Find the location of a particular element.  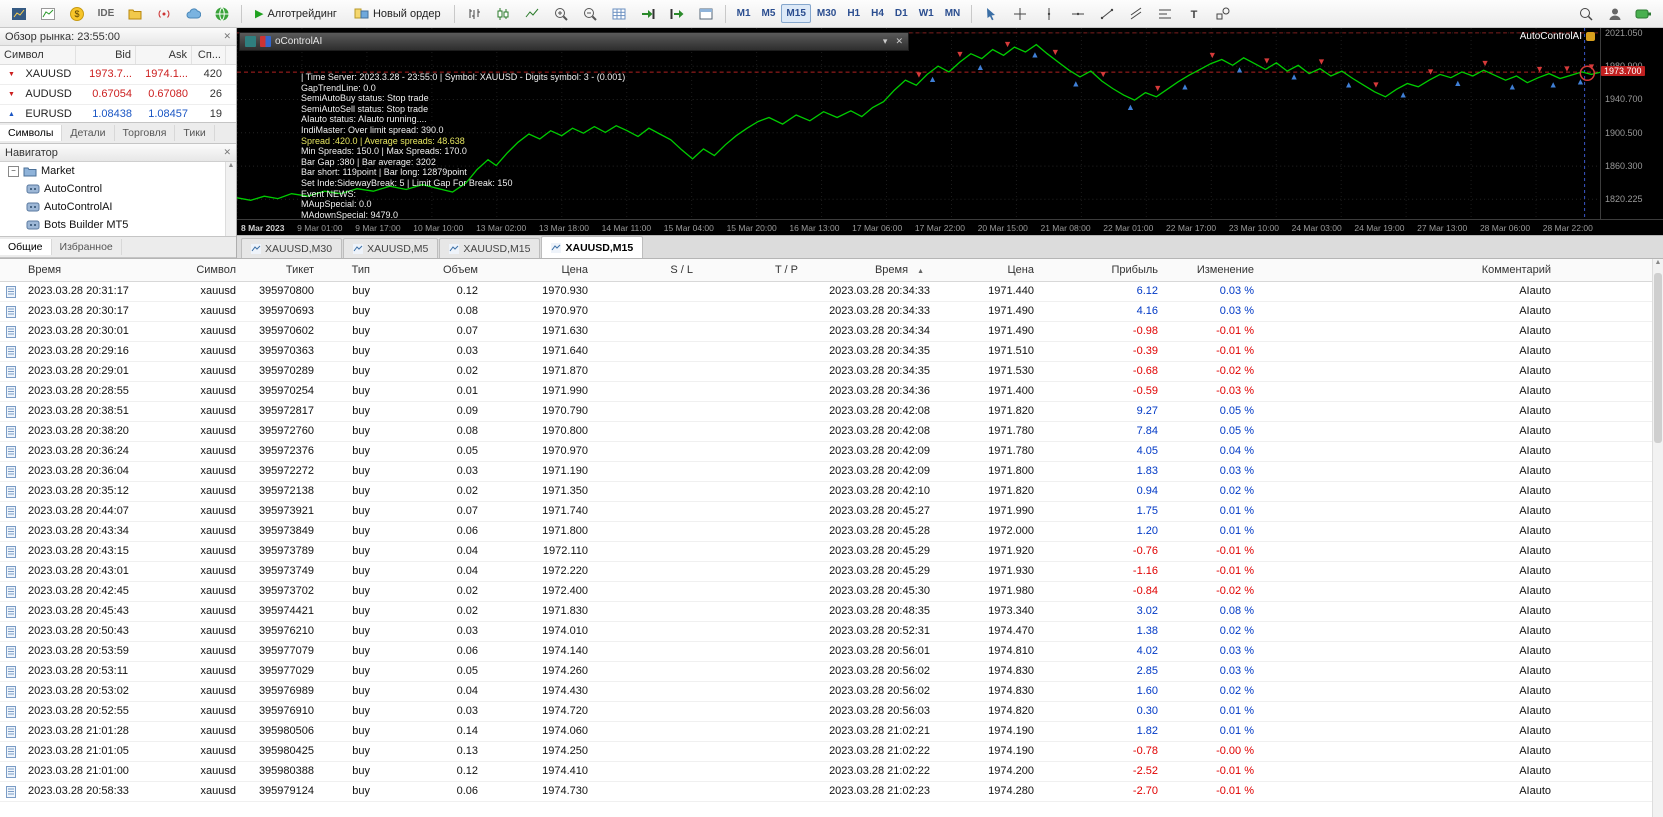

timeframe-w1: W1 is located at coordinates (926, 13).